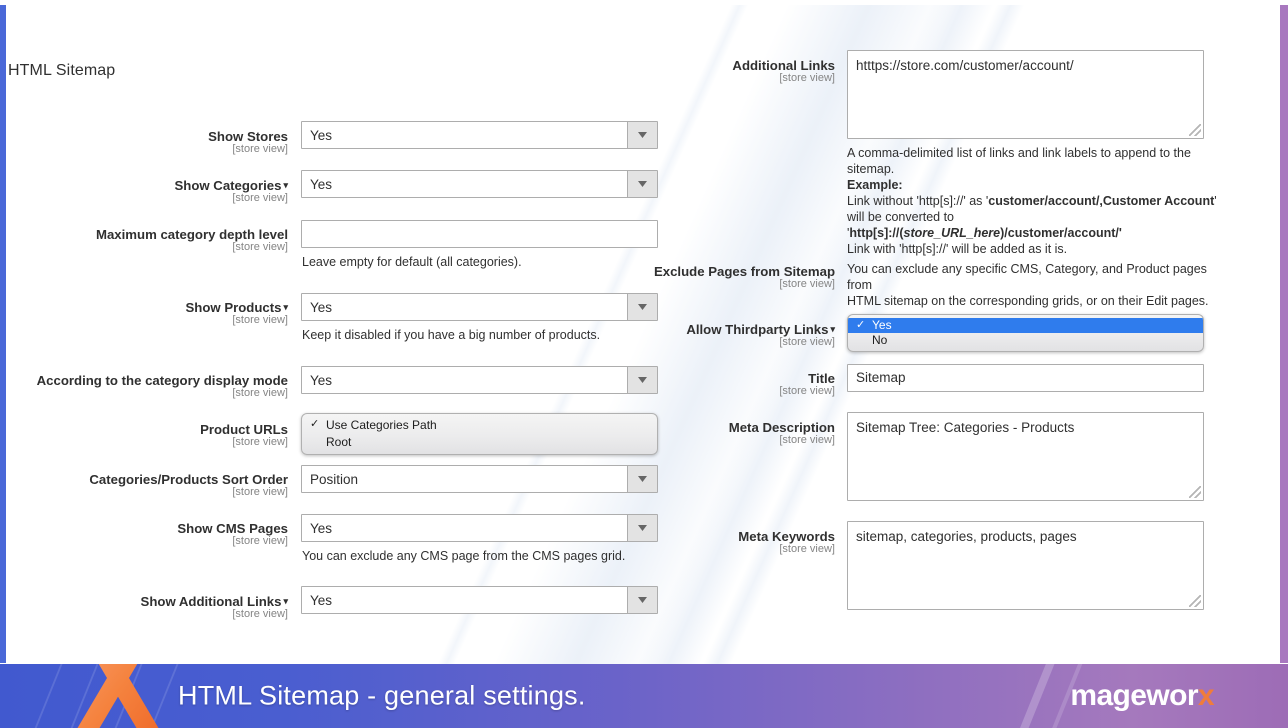 The width and height of the screenshot is (1288, 728). Describe the element at coordinates (1206, 695) in the screenshot. I see `brand-accent-x: x` at that location.